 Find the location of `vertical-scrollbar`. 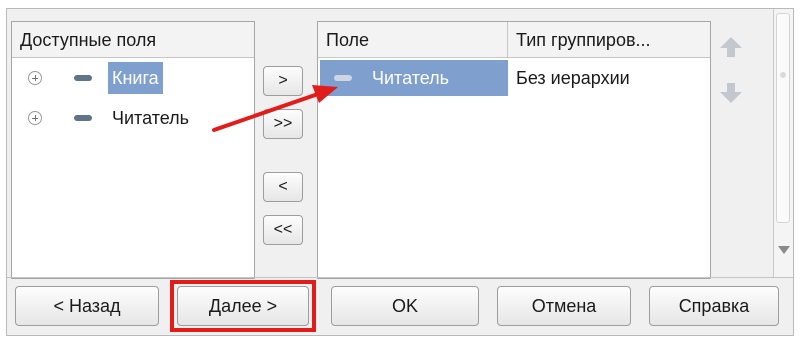

vertical-scrollbar is located at coordinates (783, 143).